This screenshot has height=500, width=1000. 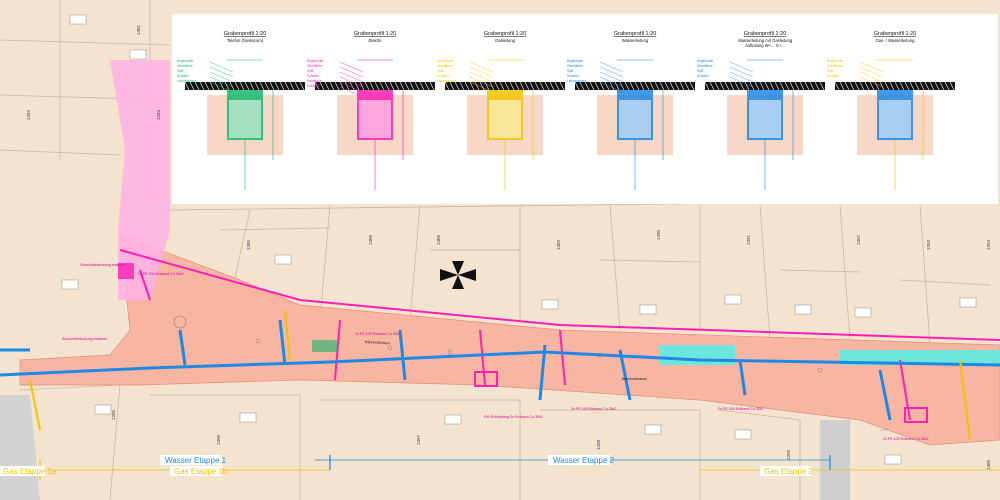 I want to click on profile-note: Erdband, so click(x=313, y=86).